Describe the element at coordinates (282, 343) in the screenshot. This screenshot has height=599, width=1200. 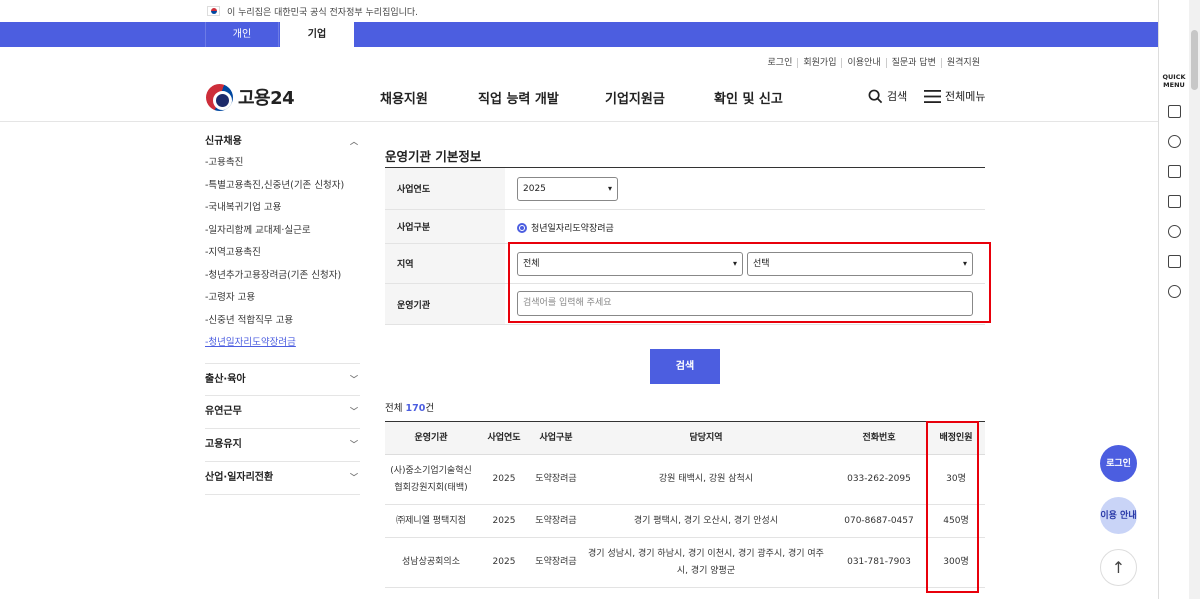
I see `sidebar-item-youth-leap: -청년일자리도약장려금` at that location.